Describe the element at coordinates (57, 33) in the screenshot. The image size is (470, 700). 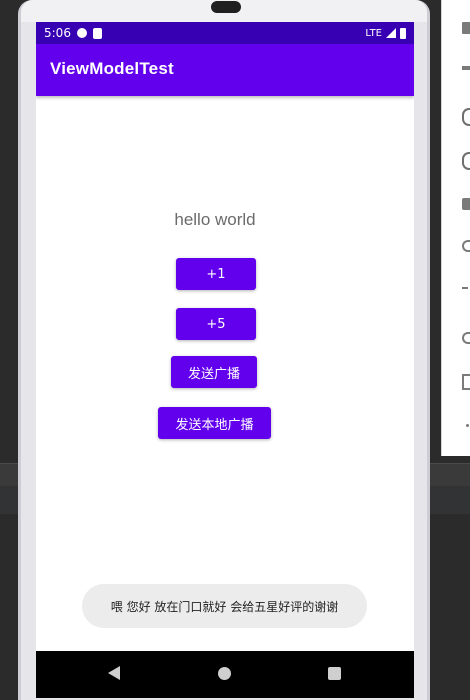
I see `status-time: 5:06` at that location.